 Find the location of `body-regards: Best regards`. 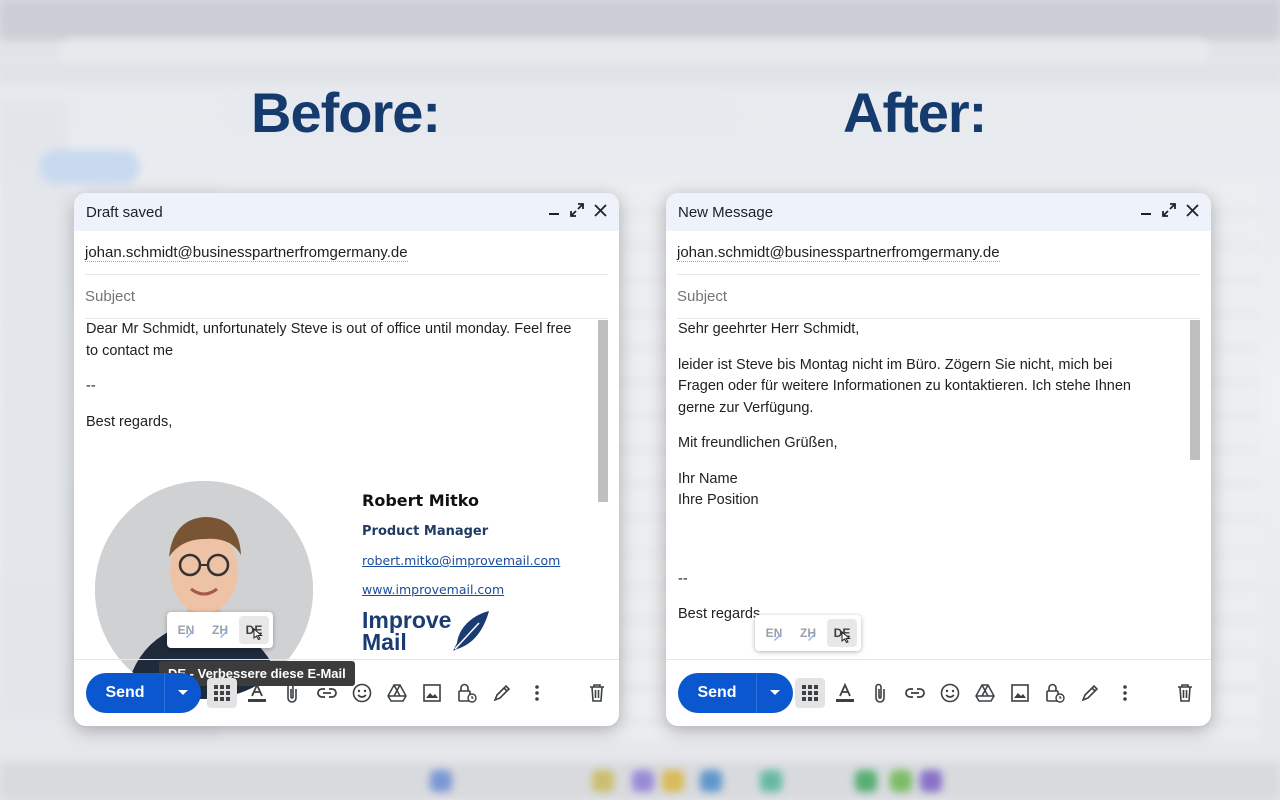

body-regards: Best regards is located at coordinates (719, 614).